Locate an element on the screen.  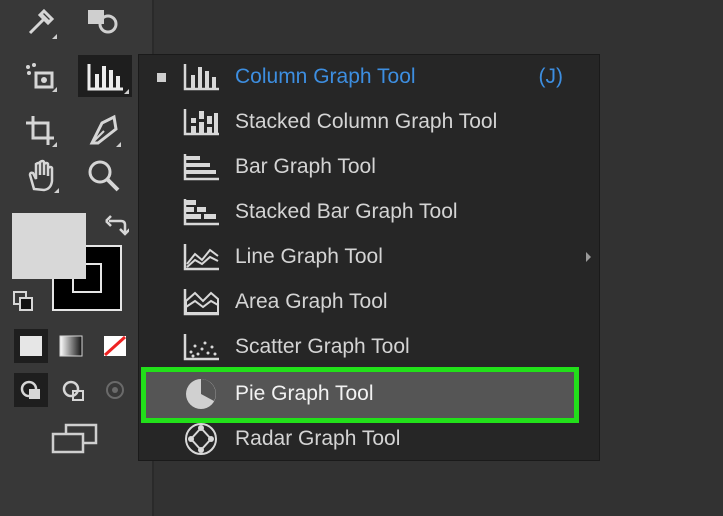
pie-graph-icon is located at coordinates (201, 394).